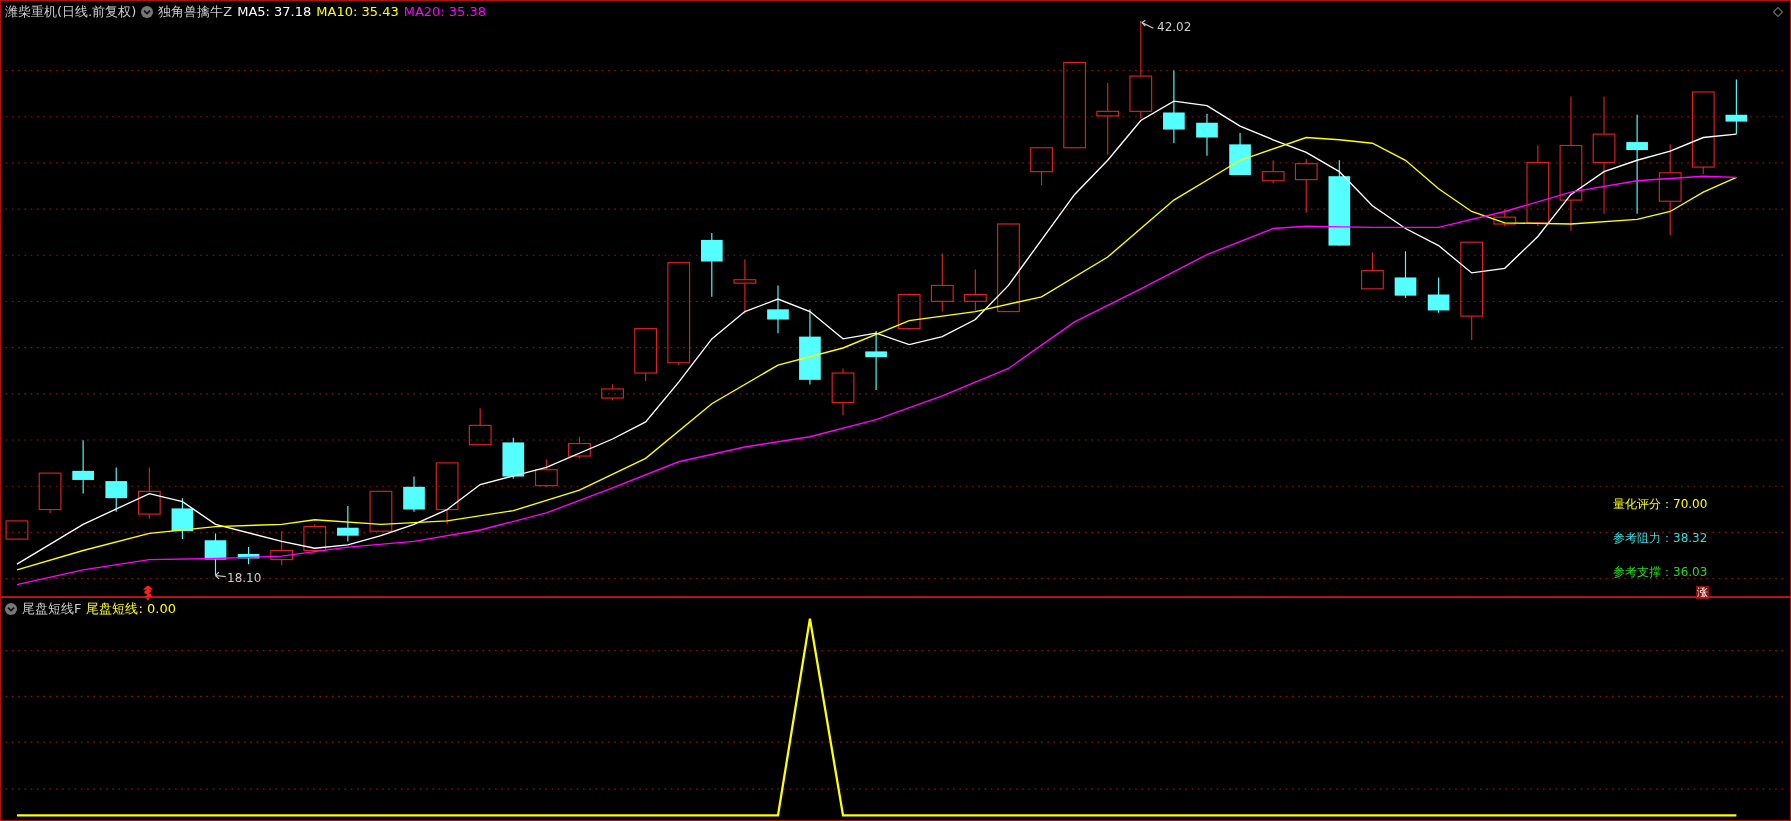 The image size is (1791, 821). What do you see at coordinates (71, 12) in the screenshot?
I see `stock-title: 潍柴重机(日线.前复权)` at bounding box center [71, 12].